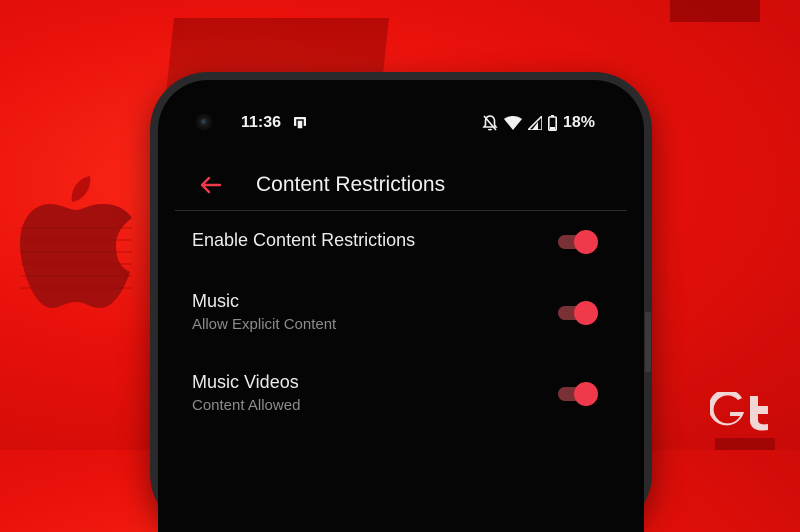 This screenshot has height=532, width=800. I want to click on bell-off-icon, so click(490, 123).